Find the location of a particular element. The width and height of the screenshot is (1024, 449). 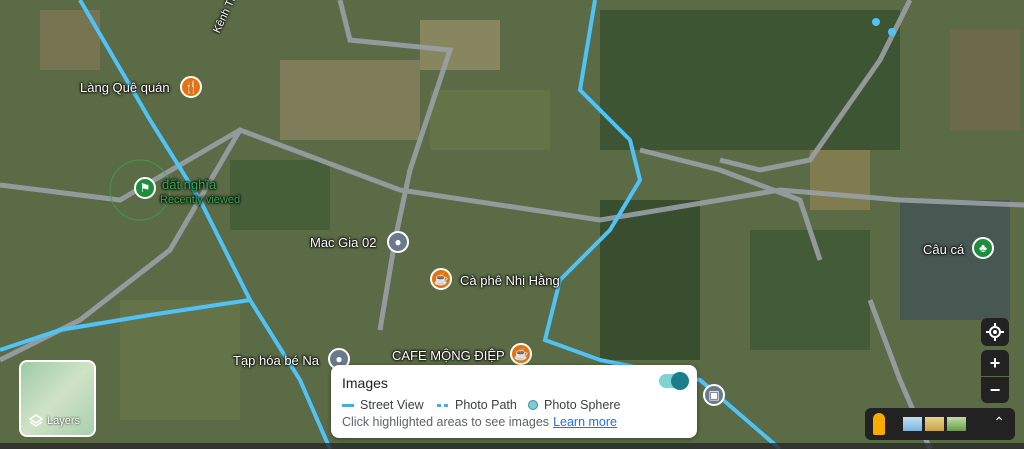

legend-street-view: Street View is located at coordinates (383, 405).